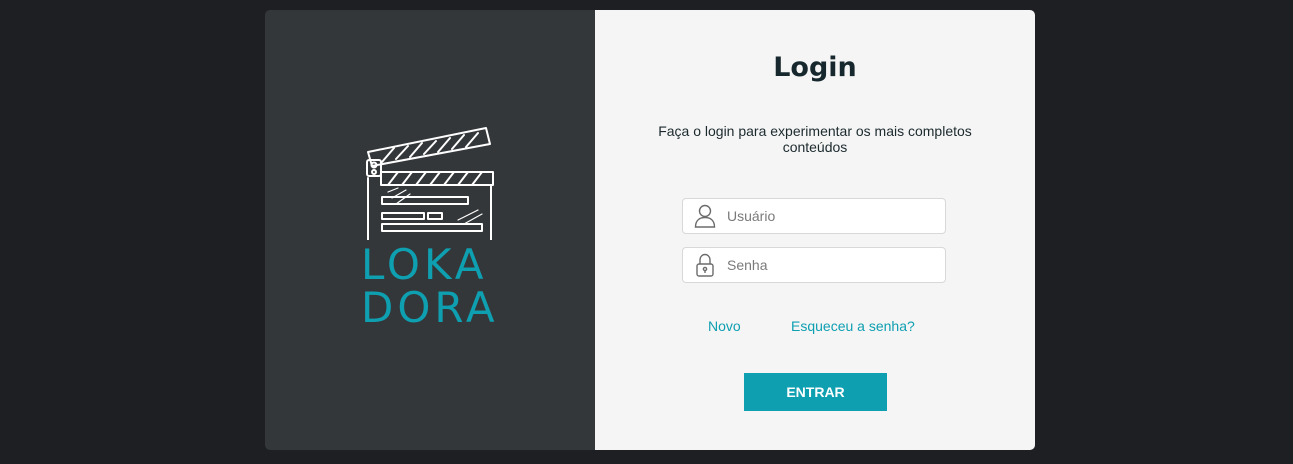 This screenshot has width=1293, height=464. Describe the element at coordinates (705, 216) in the screenshot. I see `user-icon` at that location.